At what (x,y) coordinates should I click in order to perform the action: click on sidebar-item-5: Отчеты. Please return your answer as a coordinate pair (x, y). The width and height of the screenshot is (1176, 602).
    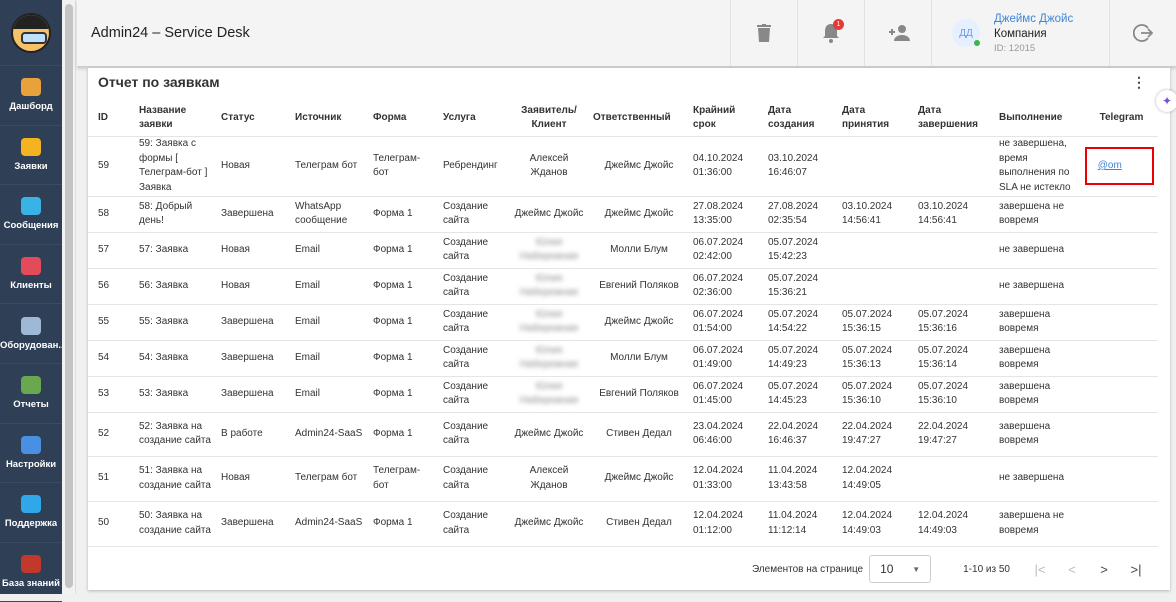
    Looking at the image, I should click on (31, 394).